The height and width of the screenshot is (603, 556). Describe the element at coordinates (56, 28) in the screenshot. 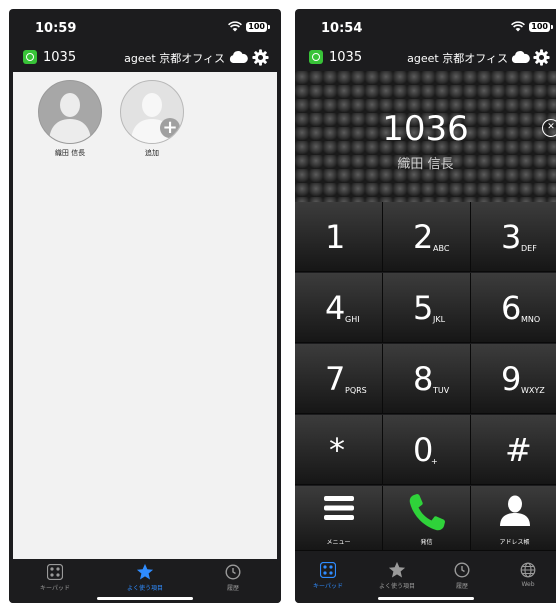

I see `status-time: 10:59` at that location.